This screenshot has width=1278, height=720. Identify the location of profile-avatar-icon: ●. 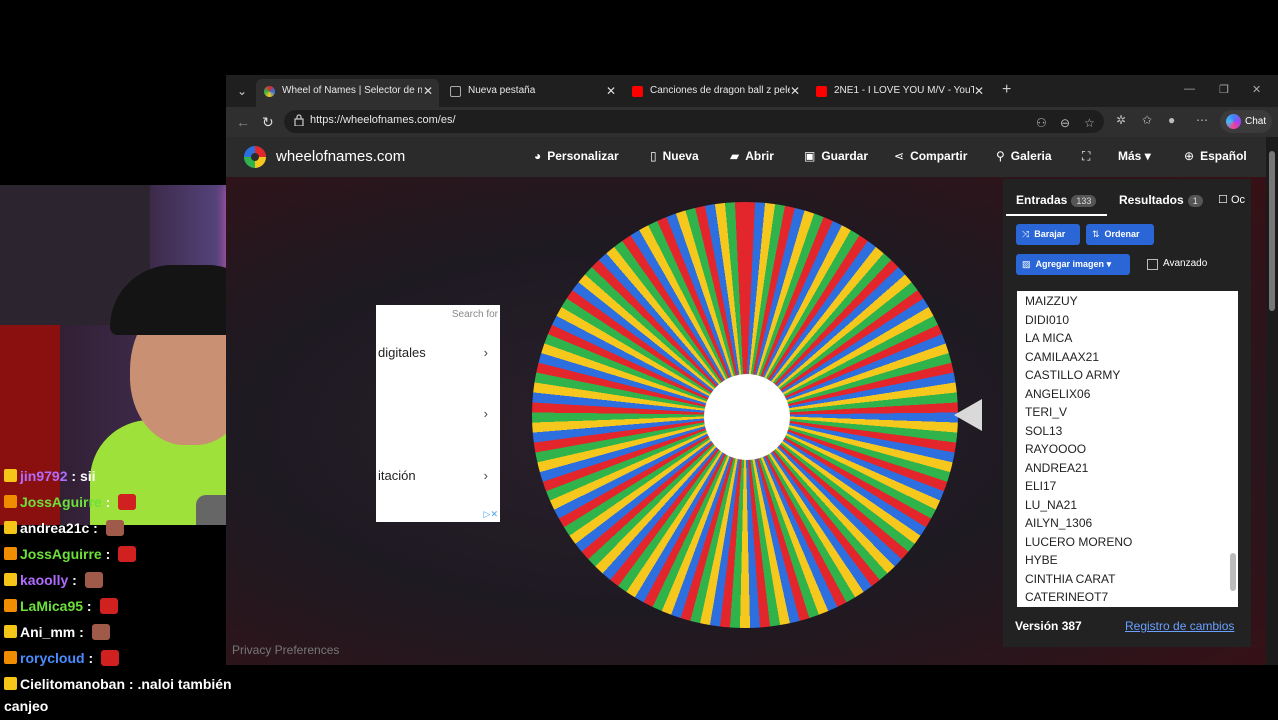
(1171, 120).